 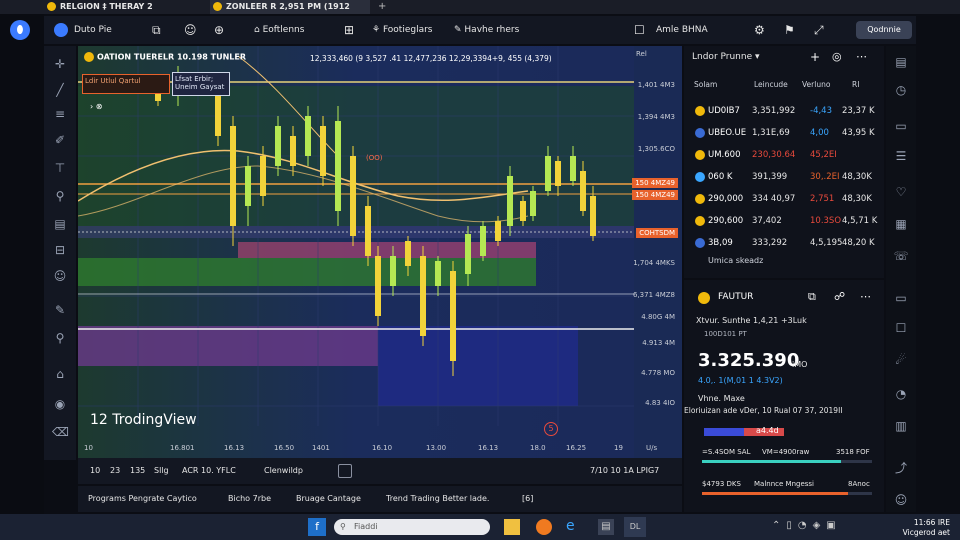 What do you see at coordinates (95, 471) in the screenshot?
I see `interval-button: 10` at bounding box center [95, 471].